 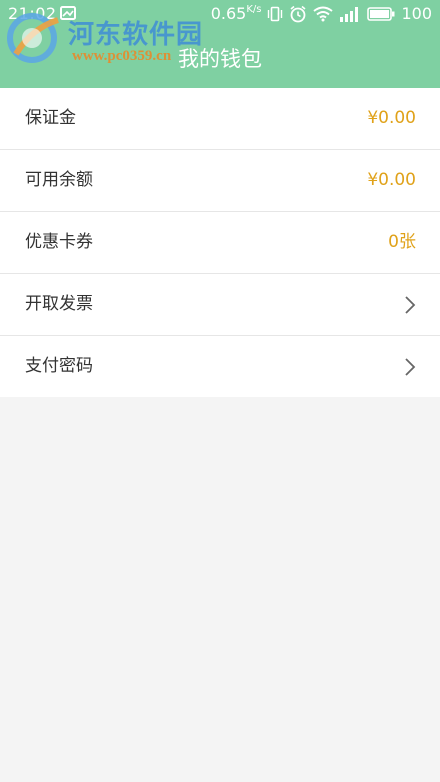 What do you see at coordinates (381, 13) in the screenshot?
I see `battery-icon` at bounding box center [381, 13].